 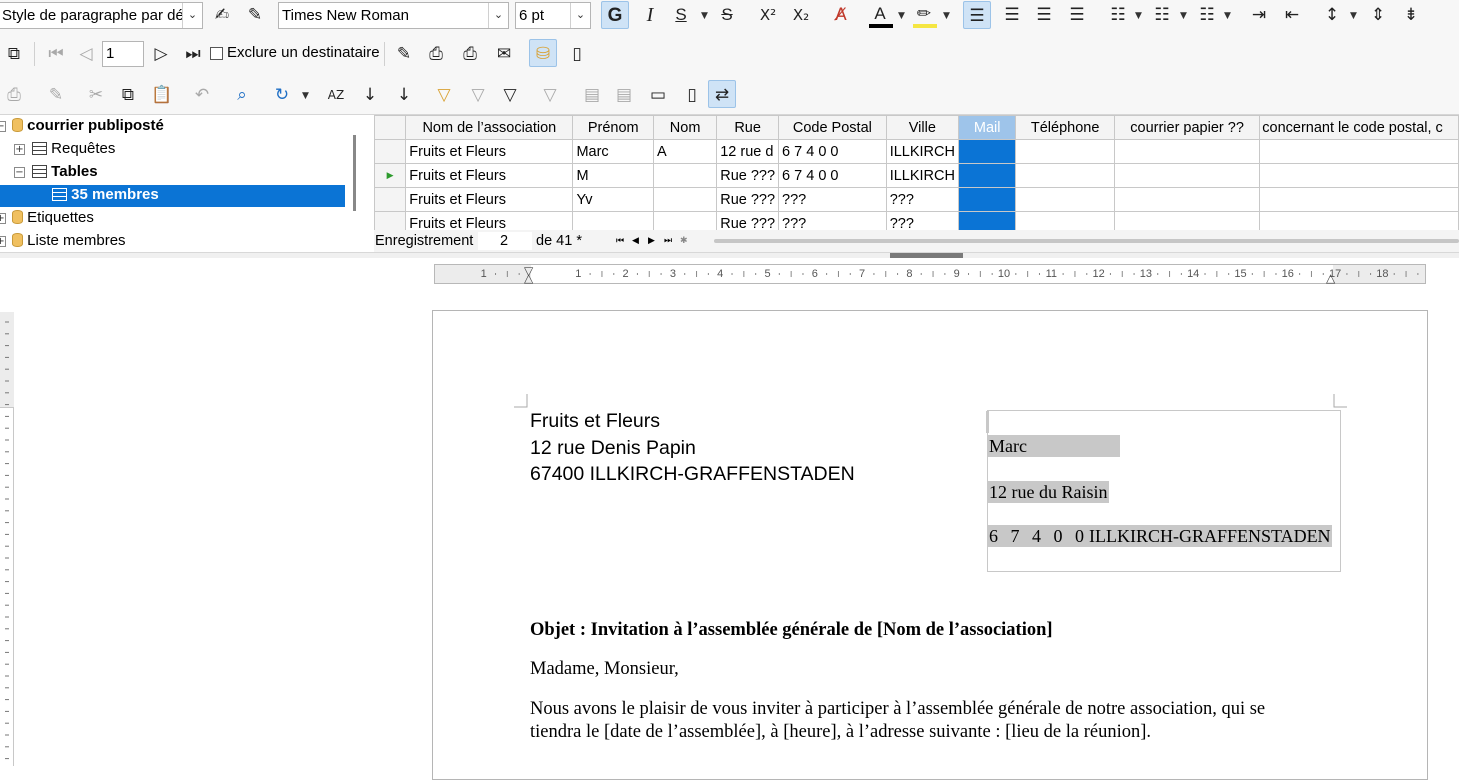 I want to click on pane-splitter, so click(x=729, y=255).